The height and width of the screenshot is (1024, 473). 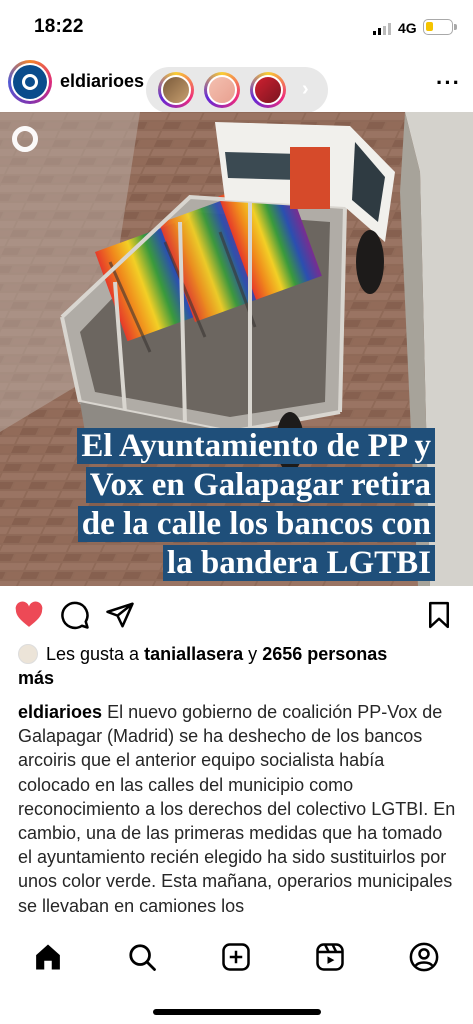 What do you see at coordinates (102, 81) in the screenshot?
I see `post-username: eldiarioes` at bounding box center [102, 81].